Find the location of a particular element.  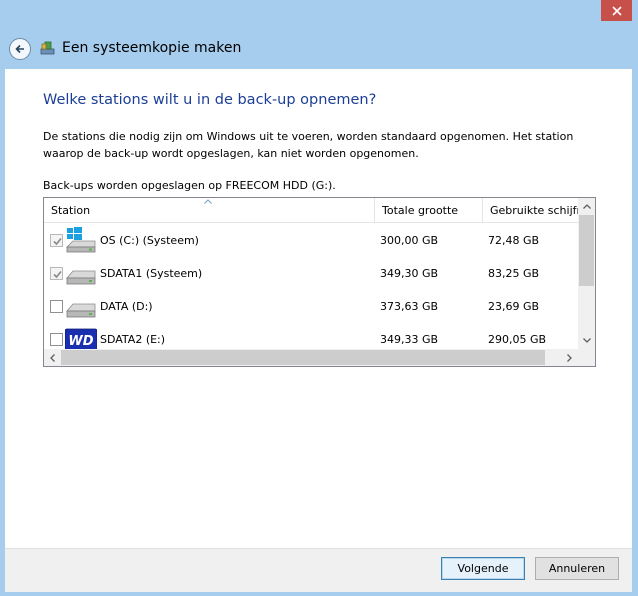

chevron-up-icon is located at coordinates (586, 206).